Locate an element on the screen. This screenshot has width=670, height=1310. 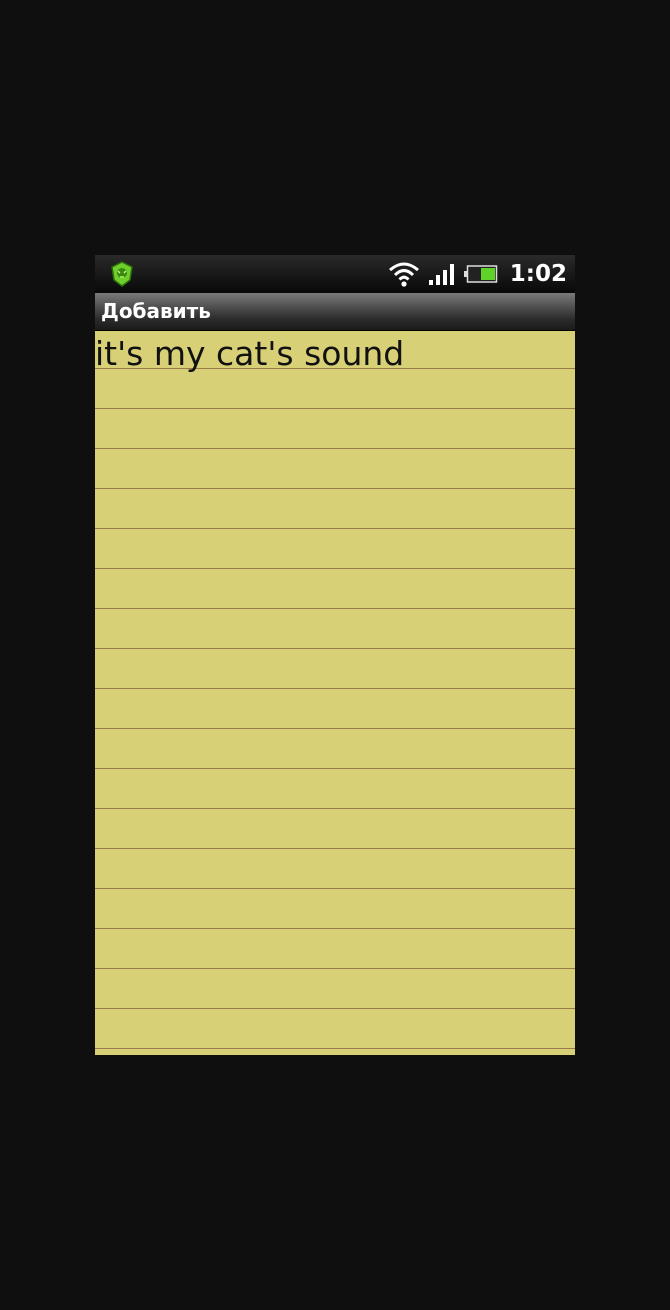
status-indicators: 1:02 is located at coordinates (477, 274).